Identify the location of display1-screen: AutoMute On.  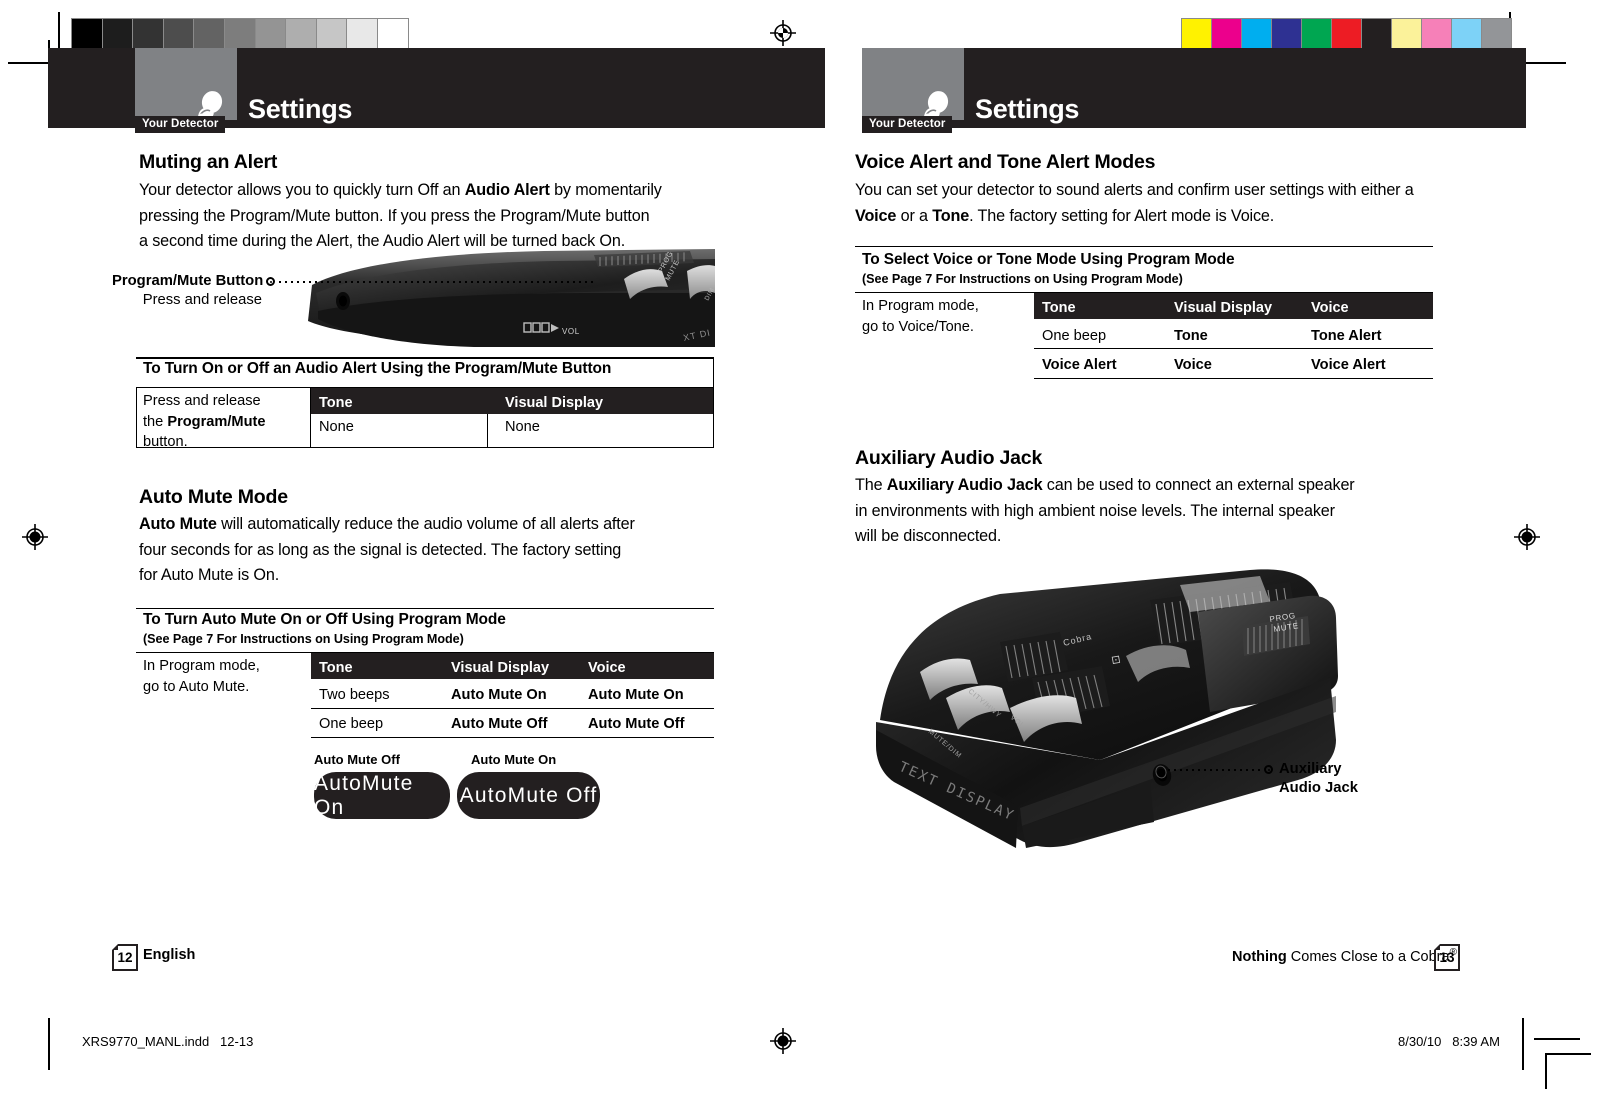
(382, 795).